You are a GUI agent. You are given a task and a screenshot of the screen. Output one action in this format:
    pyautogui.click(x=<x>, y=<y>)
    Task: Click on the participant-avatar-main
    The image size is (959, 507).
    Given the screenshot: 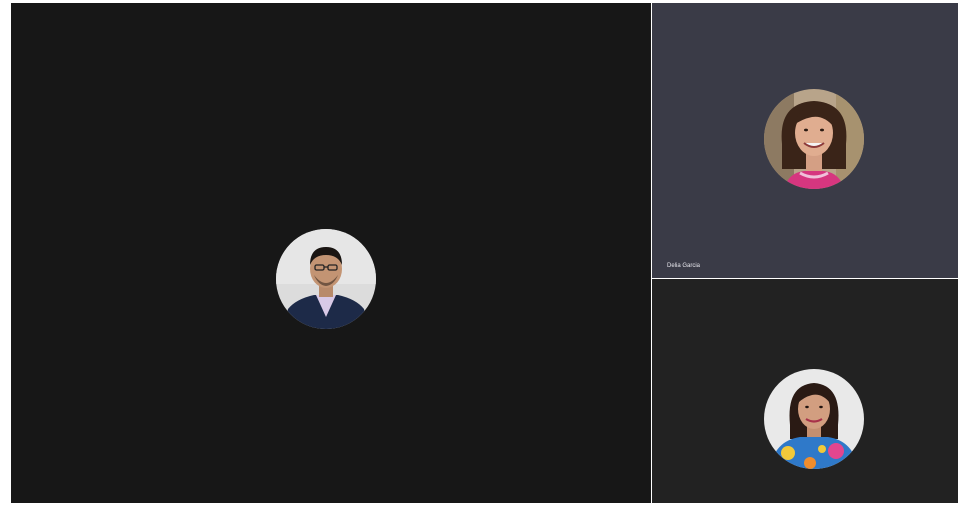 What is the action you would take?
    pyautogui.click(x=326, y=279)
    